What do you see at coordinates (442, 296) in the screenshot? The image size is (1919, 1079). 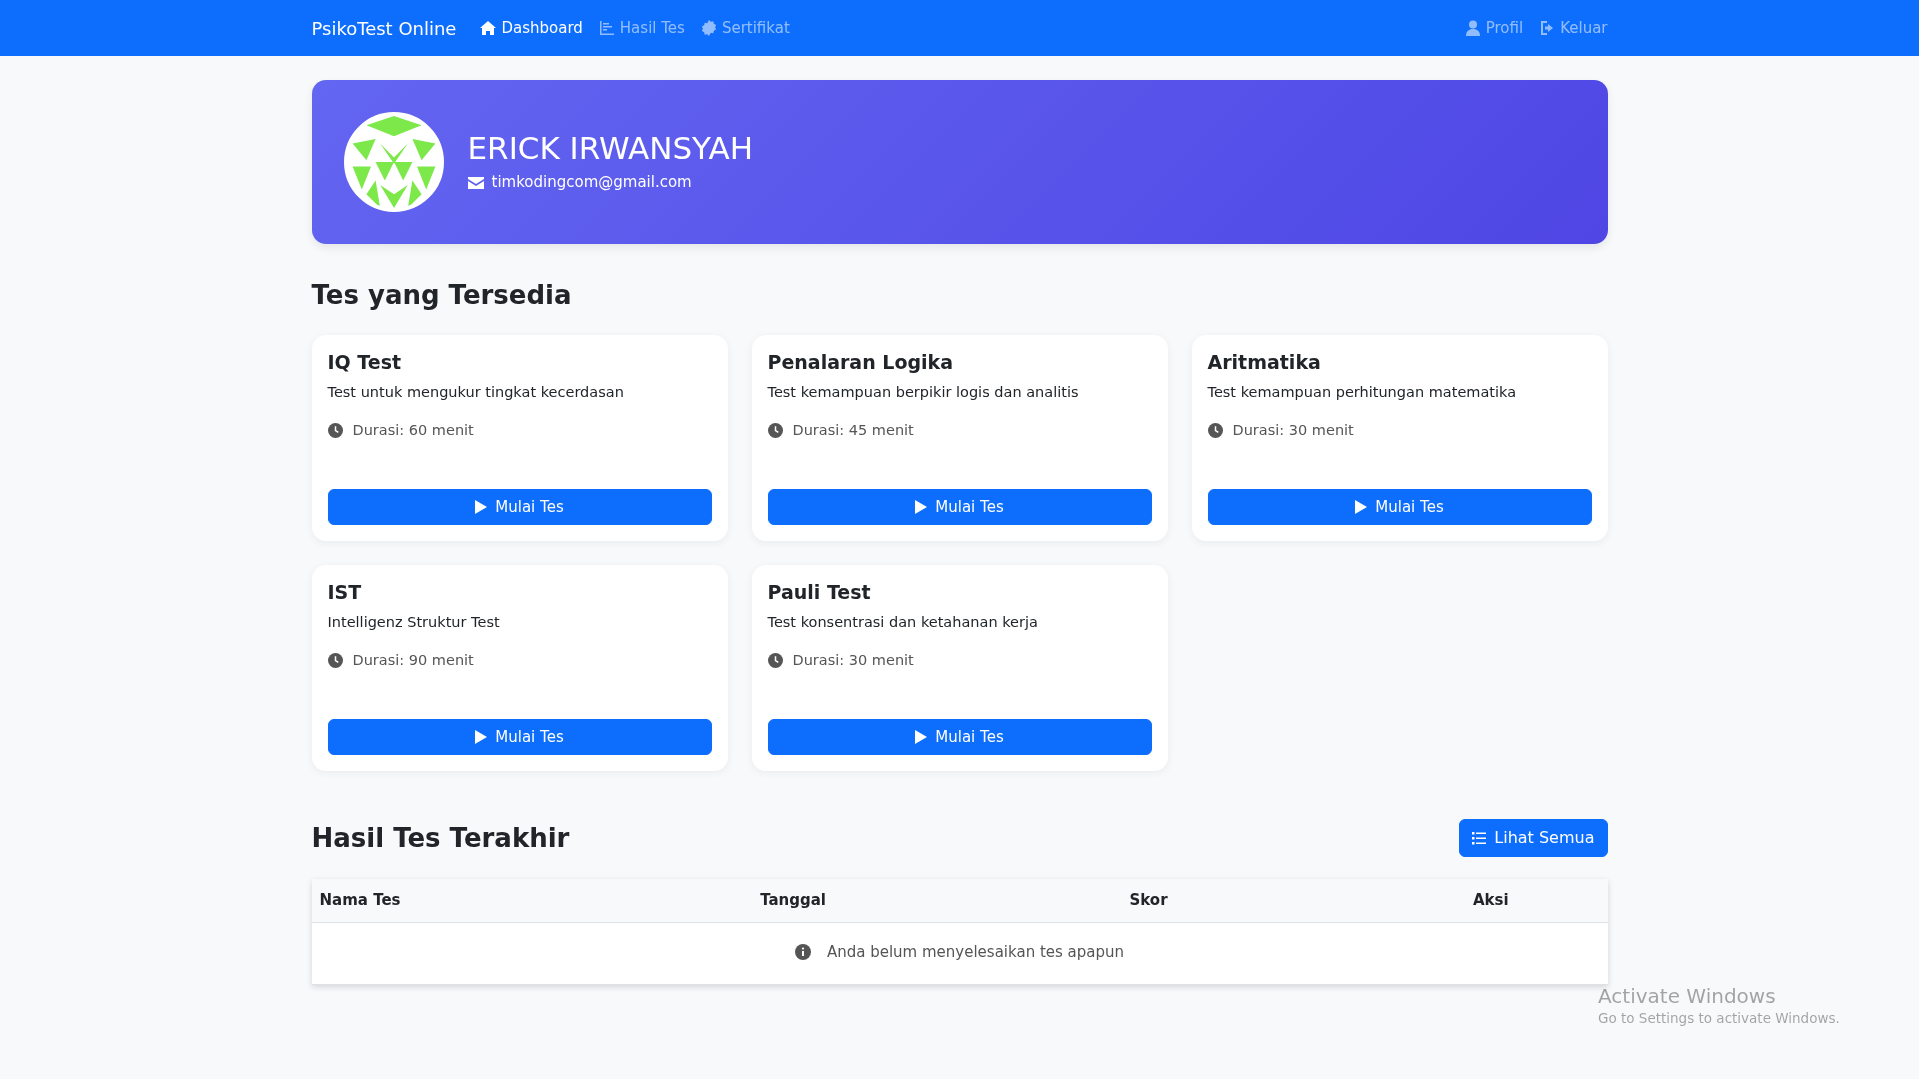 I see `section-title: Tes yang Tersedia` at bounding box center [442, 296].